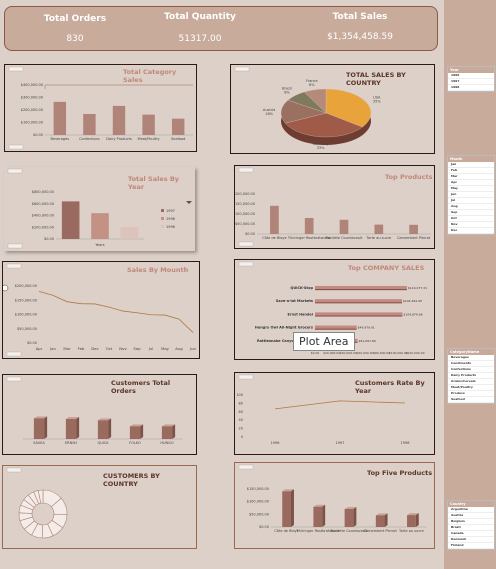 The height and width of the screenshot is (569, 496). What do you see at coordinates (99, 507) in the screenshot?
I see `customers-country-panel: CUSTOMERS BY COUNTRY` at bounding box center [99, 507].